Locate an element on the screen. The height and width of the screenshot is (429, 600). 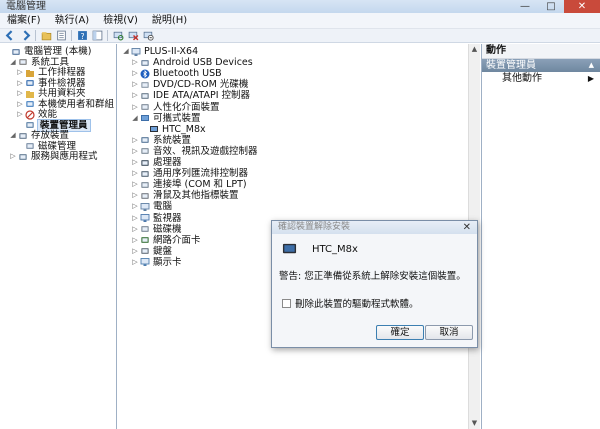
actions-header: 動作 is located at coordinates (541, 51).